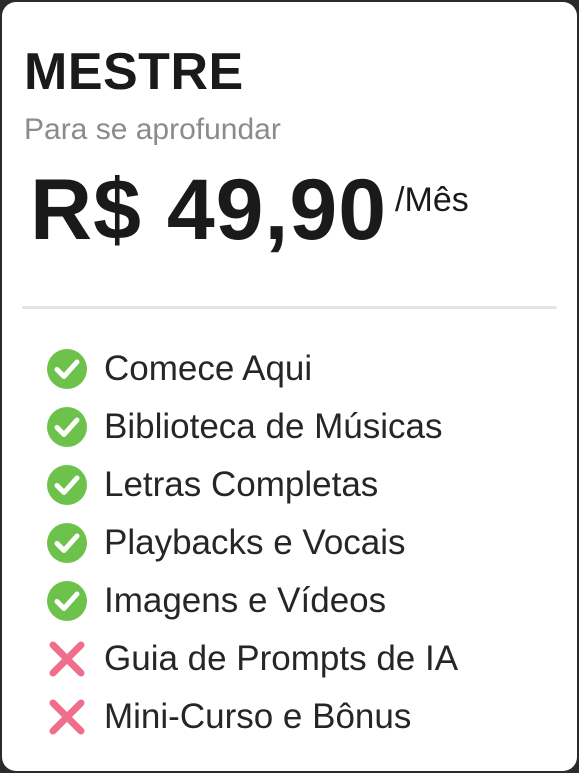  I want to click on plan-subtitle: Para se aprofundar, so click(152, 129).